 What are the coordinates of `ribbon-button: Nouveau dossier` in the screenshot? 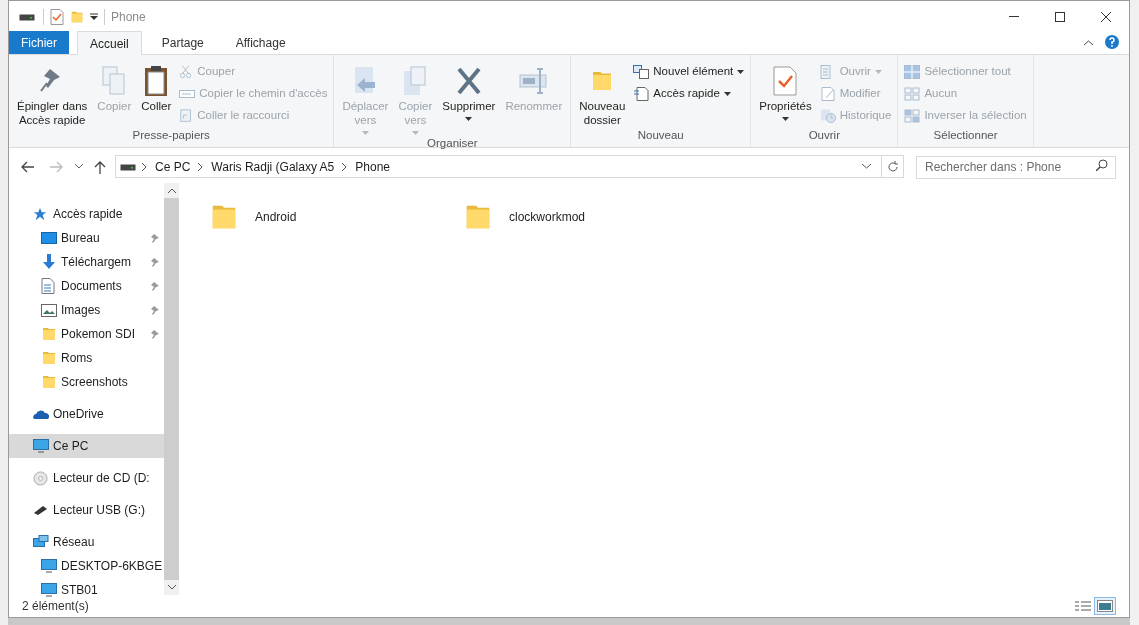 It's located at (602, 93).